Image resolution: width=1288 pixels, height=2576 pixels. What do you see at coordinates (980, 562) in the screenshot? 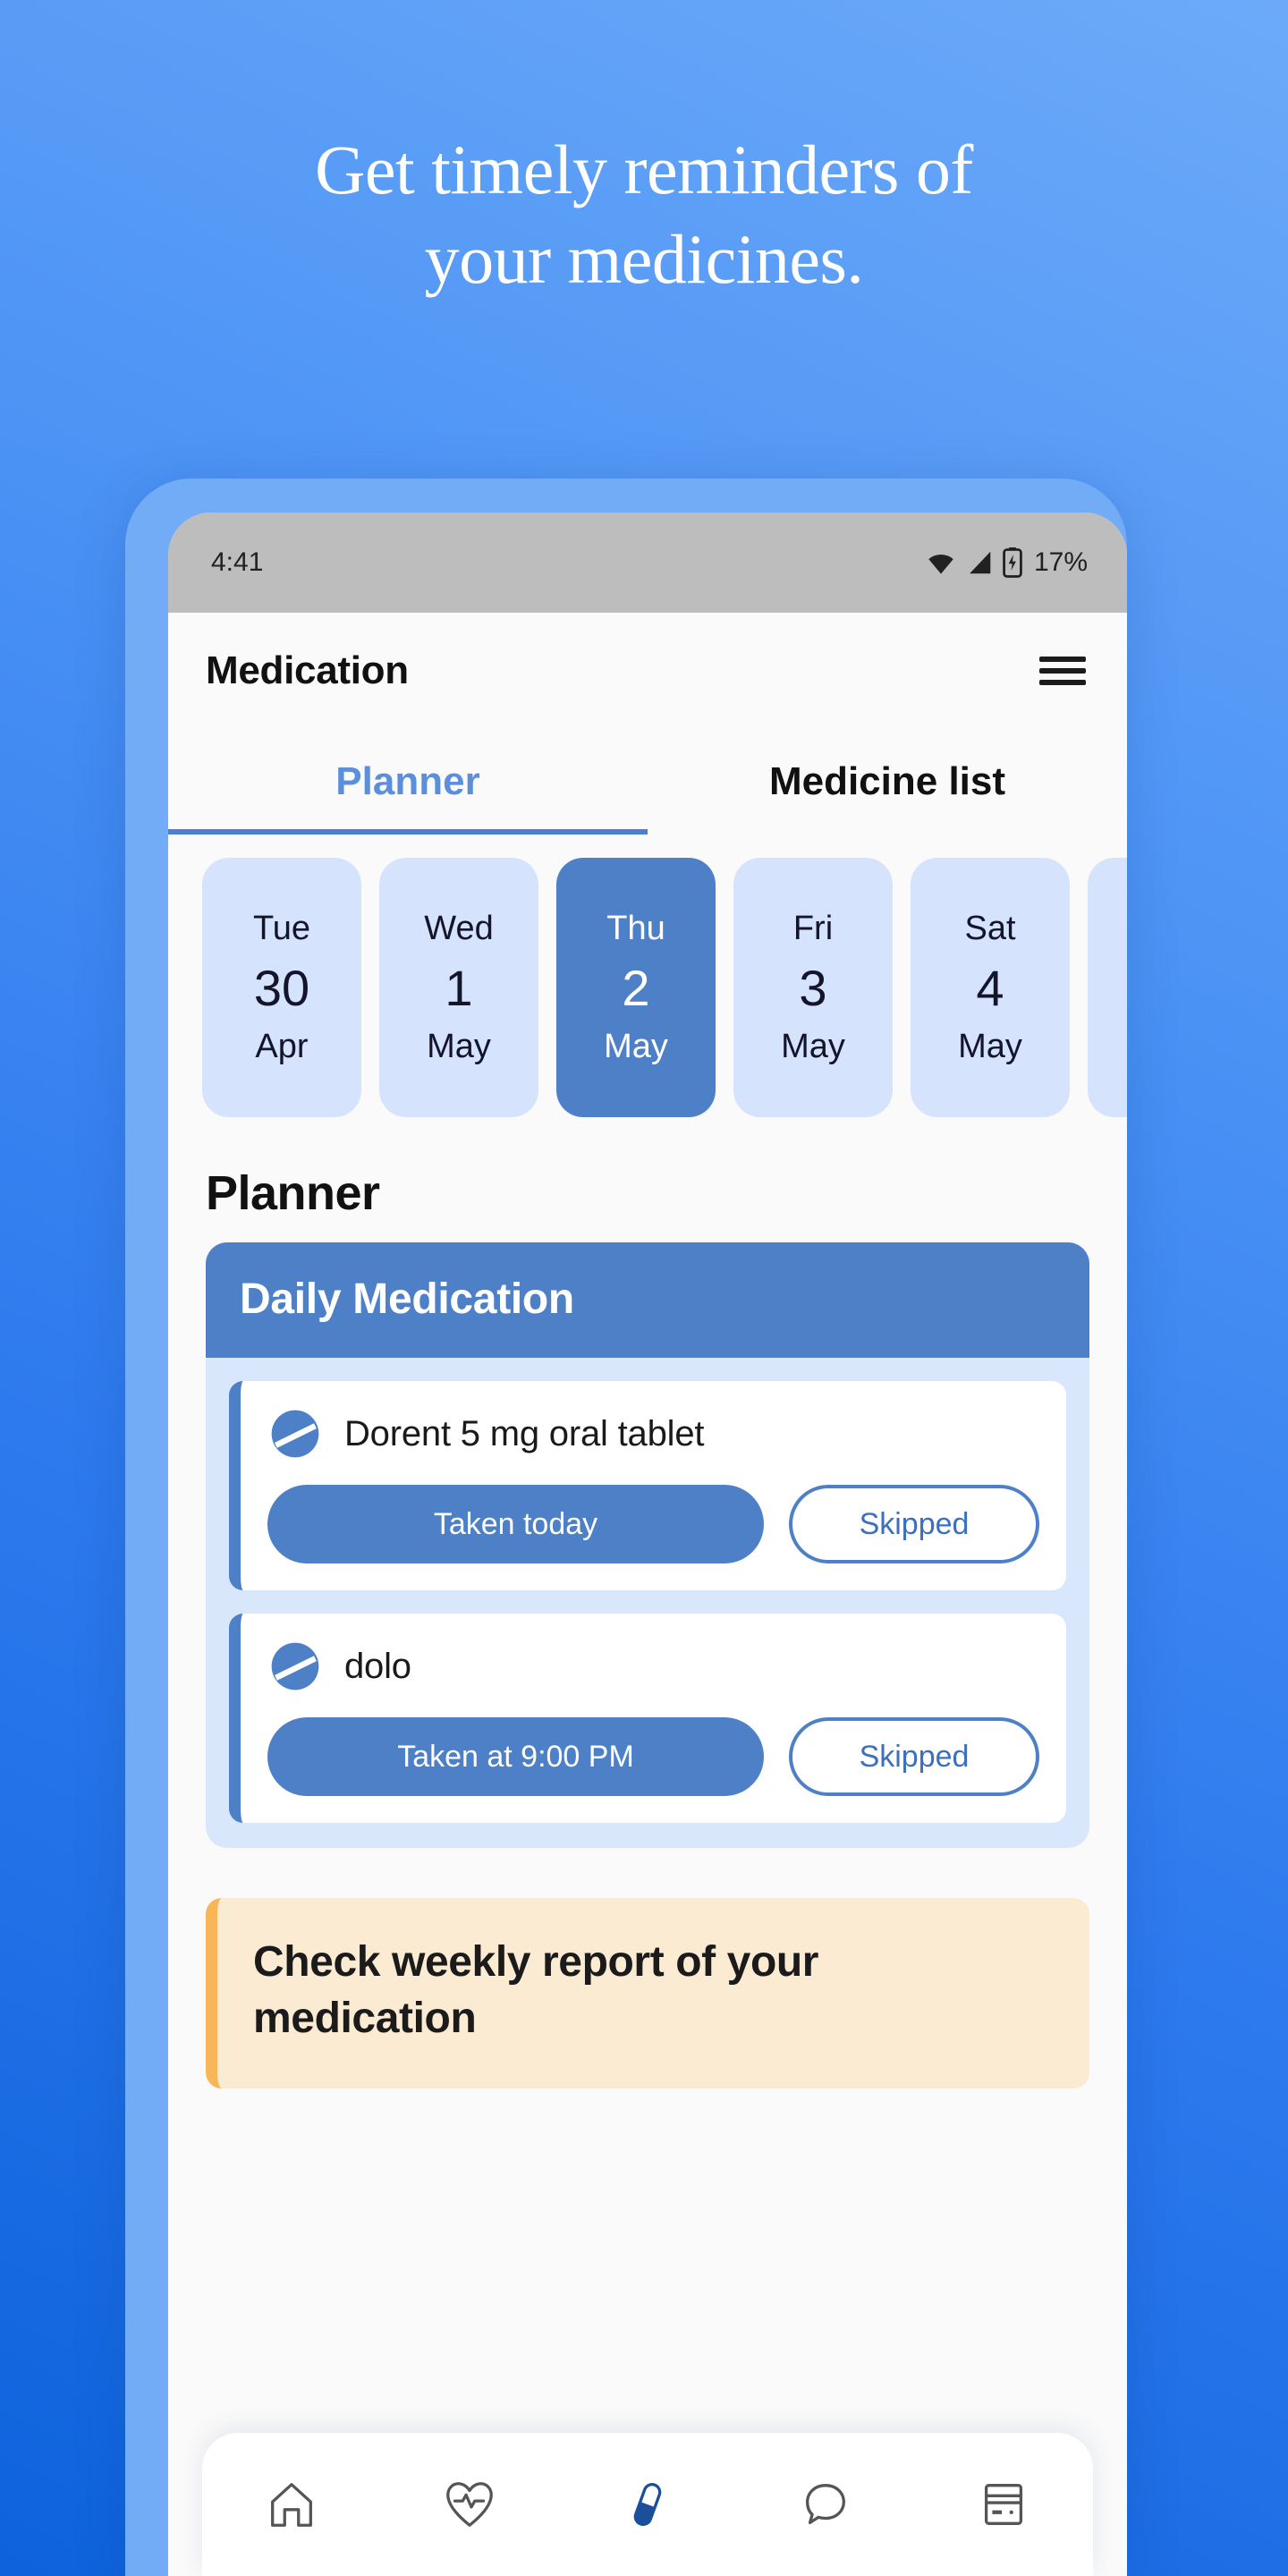
I see `cellular-signal-icon` at bounding box center [980, 562].